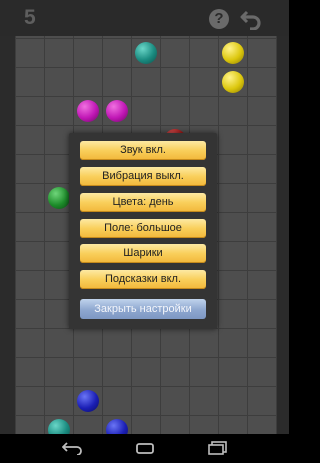  I want to click on undo-icon, so click(251, 19).